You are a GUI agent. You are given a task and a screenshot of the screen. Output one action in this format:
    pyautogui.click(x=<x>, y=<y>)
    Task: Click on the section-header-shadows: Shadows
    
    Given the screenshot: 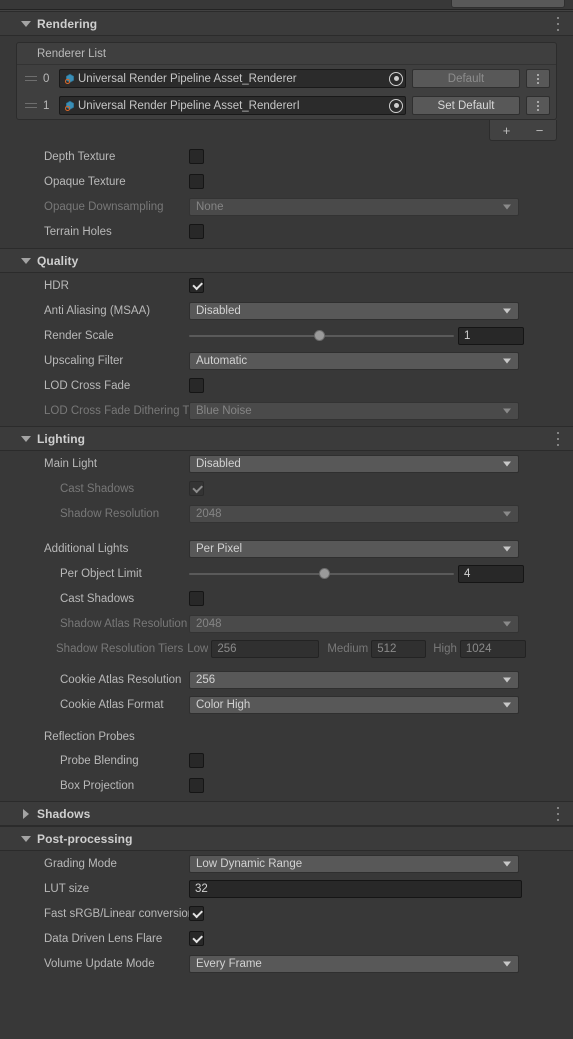 What is the action you would take?
    pyautogui.click(x=286, y=813)
    